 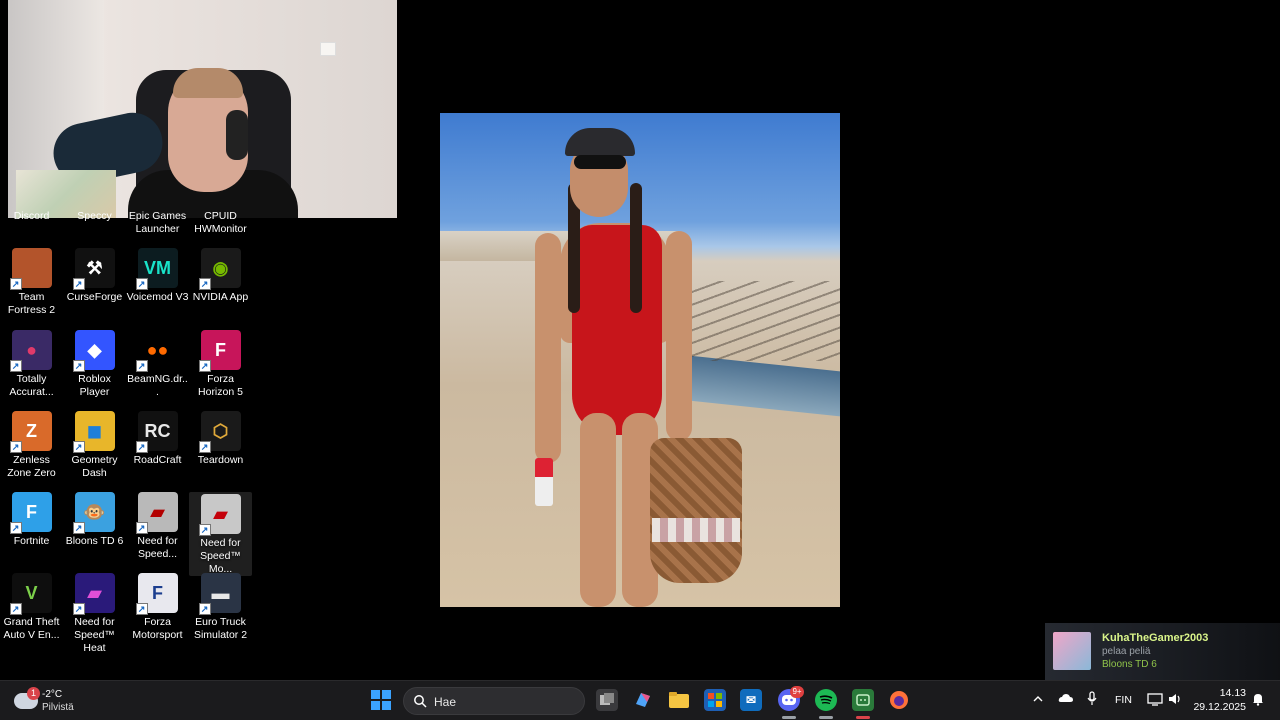 What do you see at coordinates (220, 297) in the screenshot?
I see `desktop-icon-label: NVIDIA App` at bounding box center [220, 297].